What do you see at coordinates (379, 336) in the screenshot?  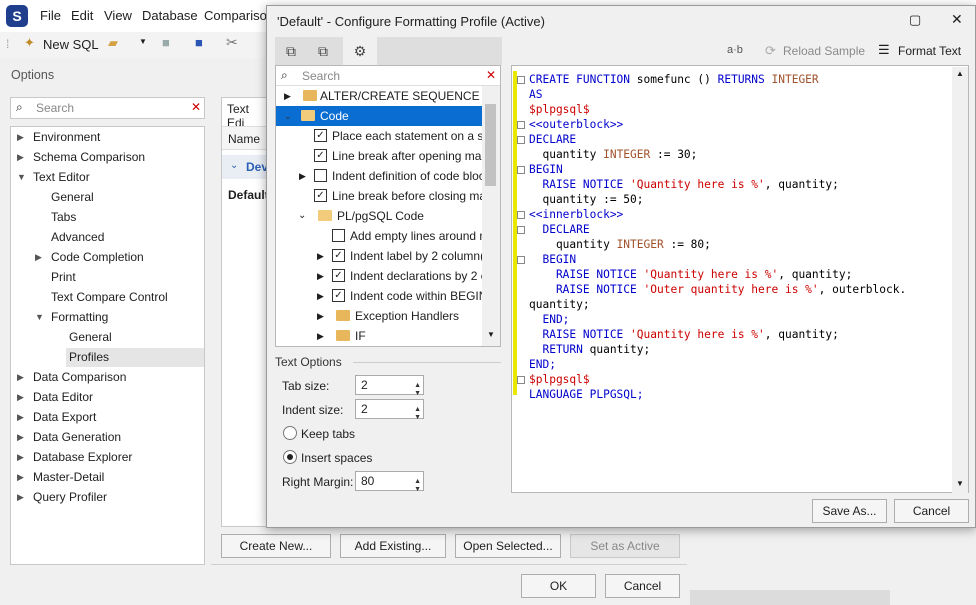 I see `tree-row-if: ▶ IF` at bounding box center [379, 336].